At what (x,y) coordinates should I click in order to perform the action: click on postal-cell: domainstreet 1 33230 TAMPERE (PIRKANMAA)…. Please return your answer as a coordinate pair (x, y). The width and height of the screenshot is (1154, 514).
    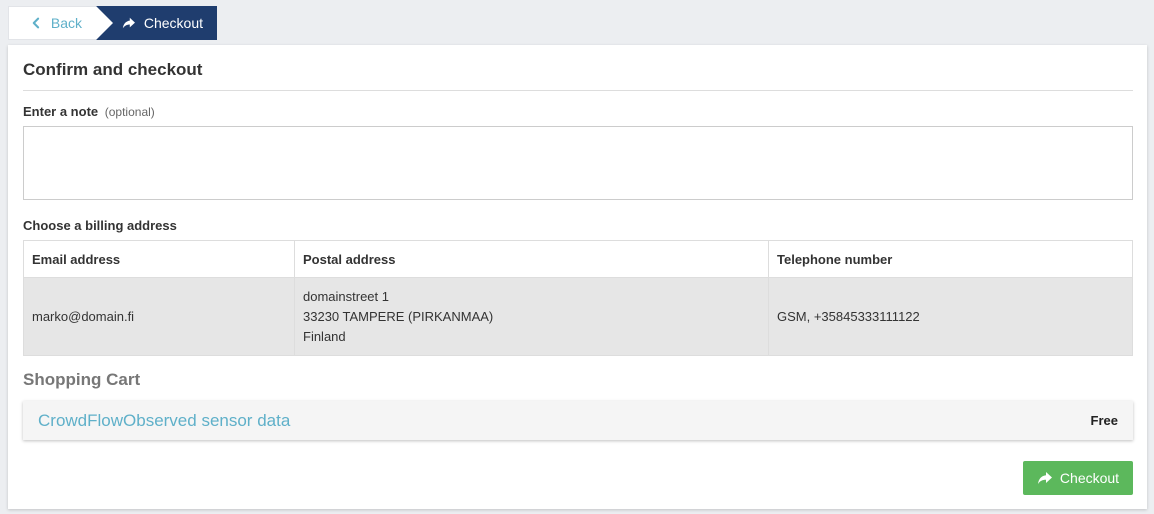
    Looking at the image, I should click on (531, 316).